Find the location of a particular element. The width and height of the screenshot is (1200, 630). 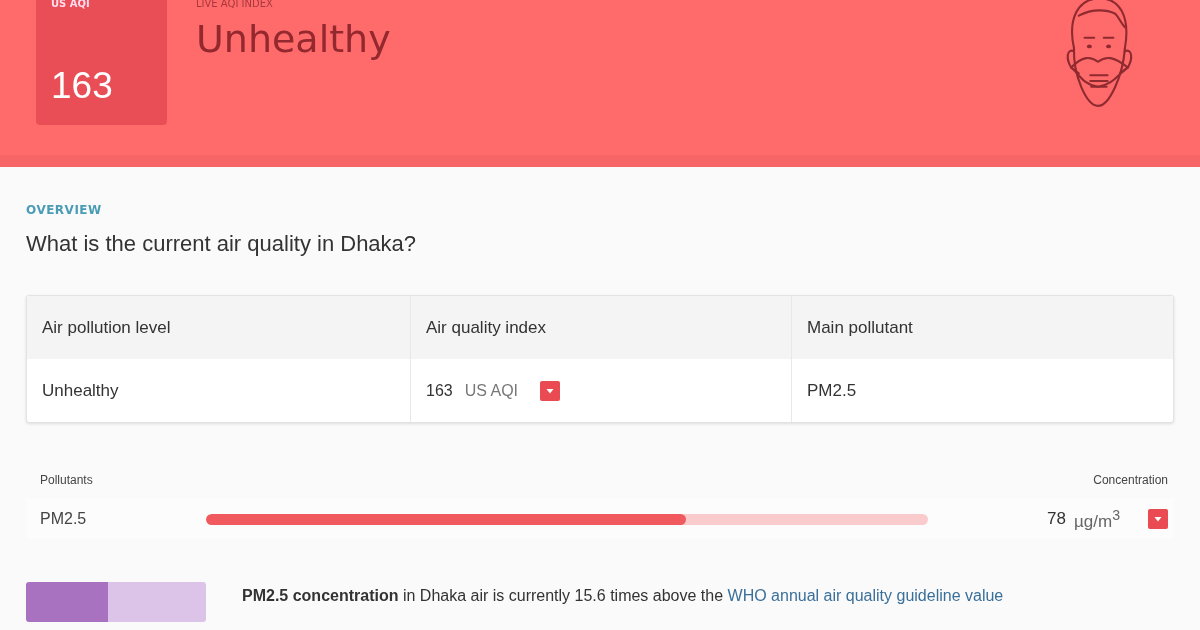

section-heading: What is the current air quality in Dhaka? is located at coordinates (222, 244).